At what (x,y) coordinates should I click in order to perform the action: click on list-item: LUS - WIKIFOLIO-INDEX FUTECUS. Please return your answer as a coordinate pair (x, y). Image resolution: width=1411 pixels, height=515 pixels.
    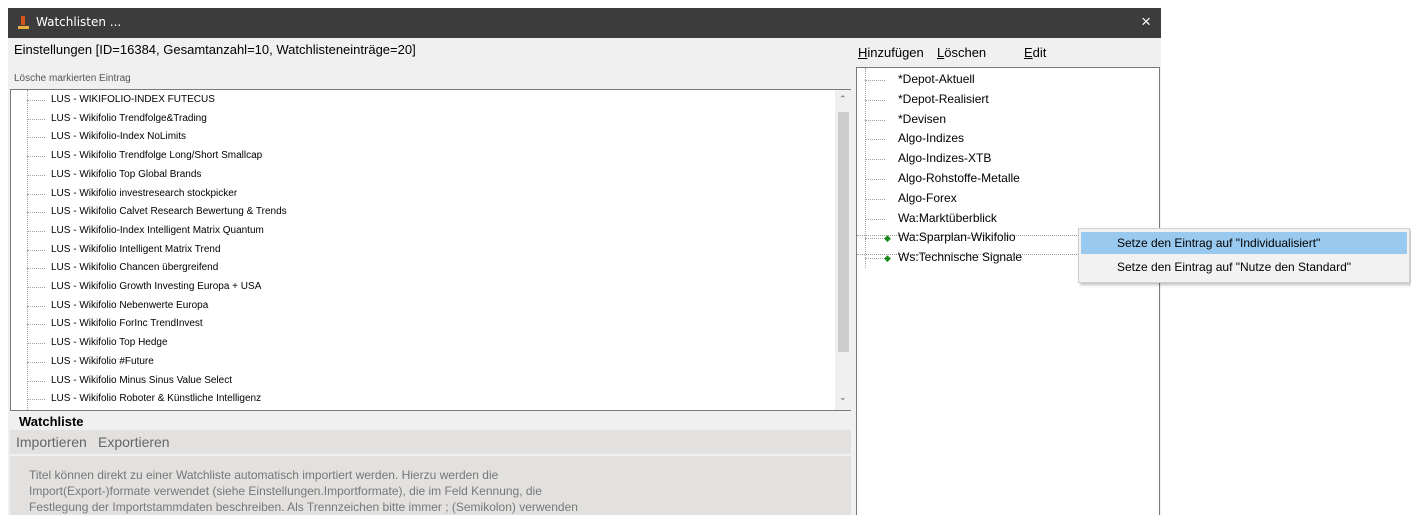
    Looking at the image, I should click on (121, 99).